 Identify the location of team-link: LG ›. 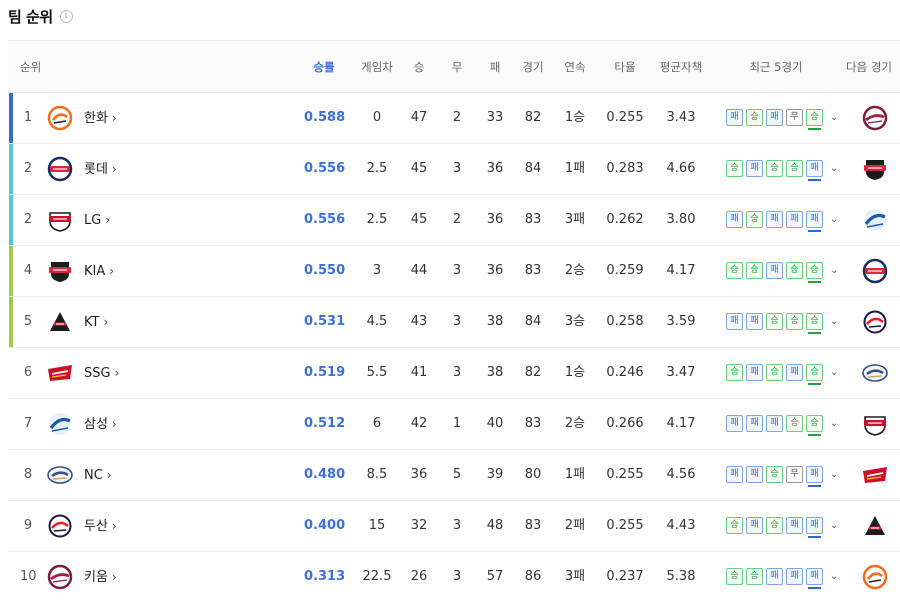
(97, 220).